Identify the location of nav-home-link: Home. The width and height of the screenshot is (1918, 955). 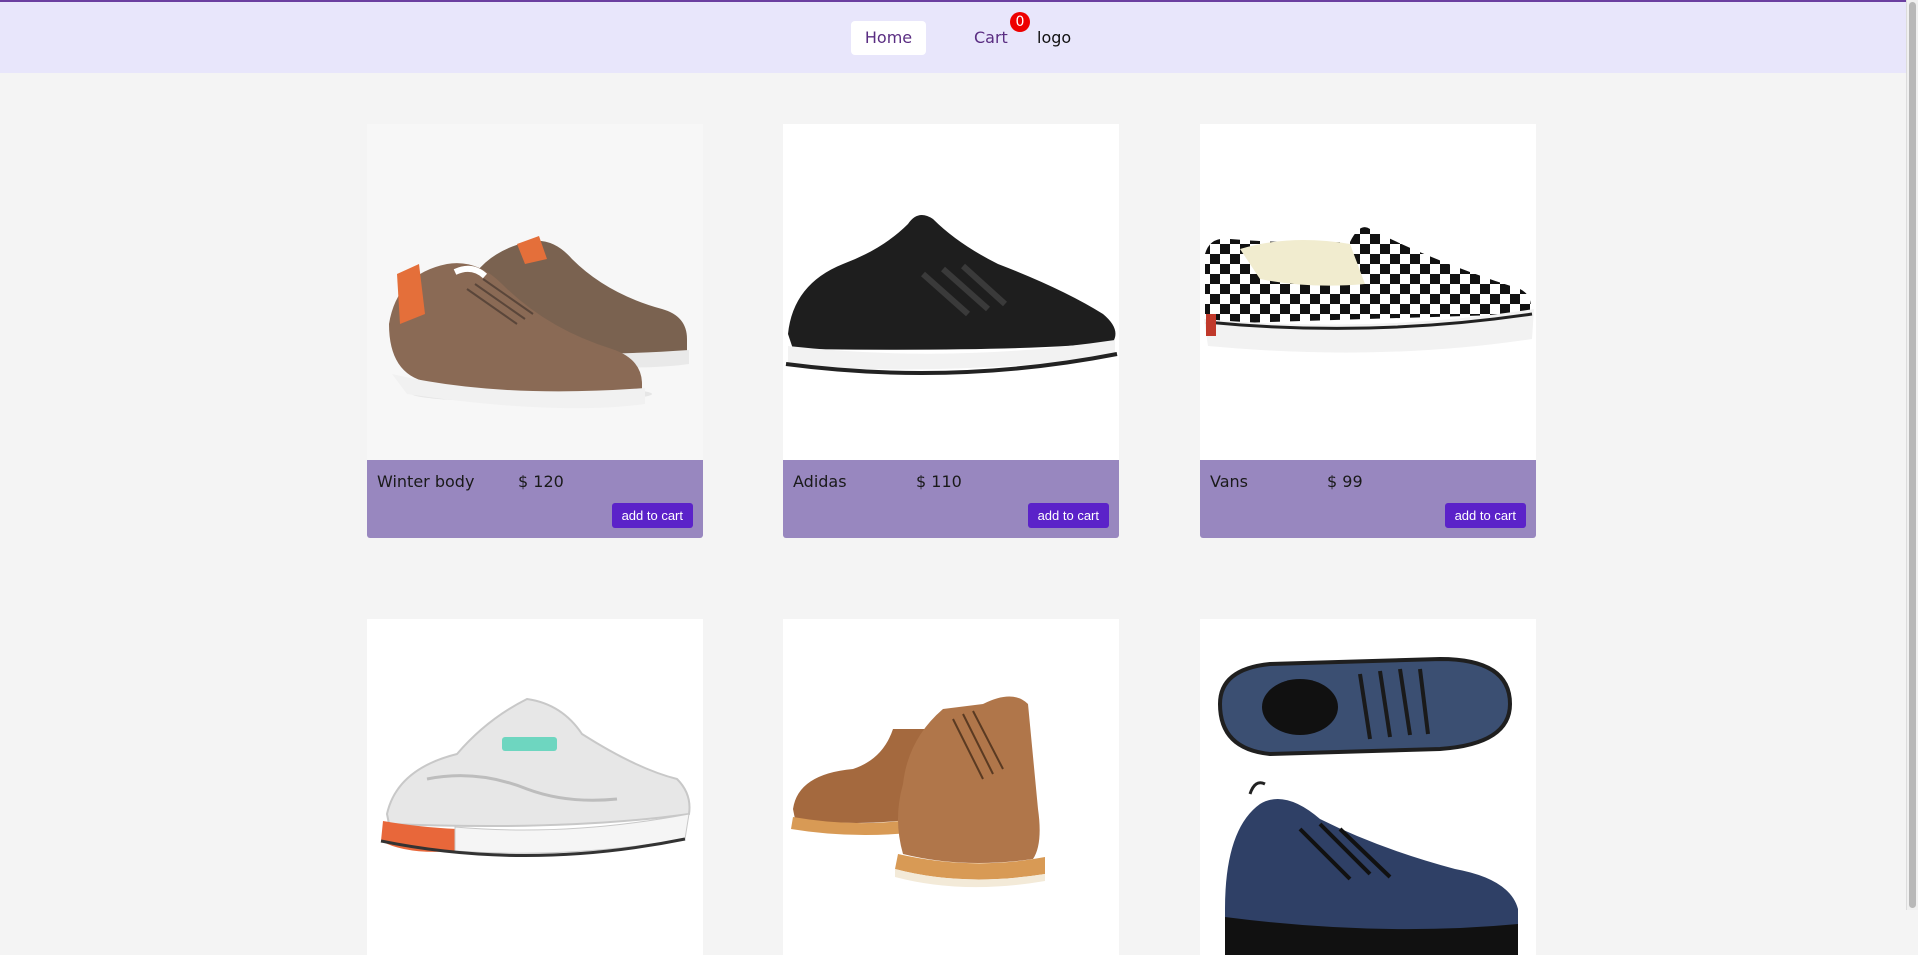
(888, 38).